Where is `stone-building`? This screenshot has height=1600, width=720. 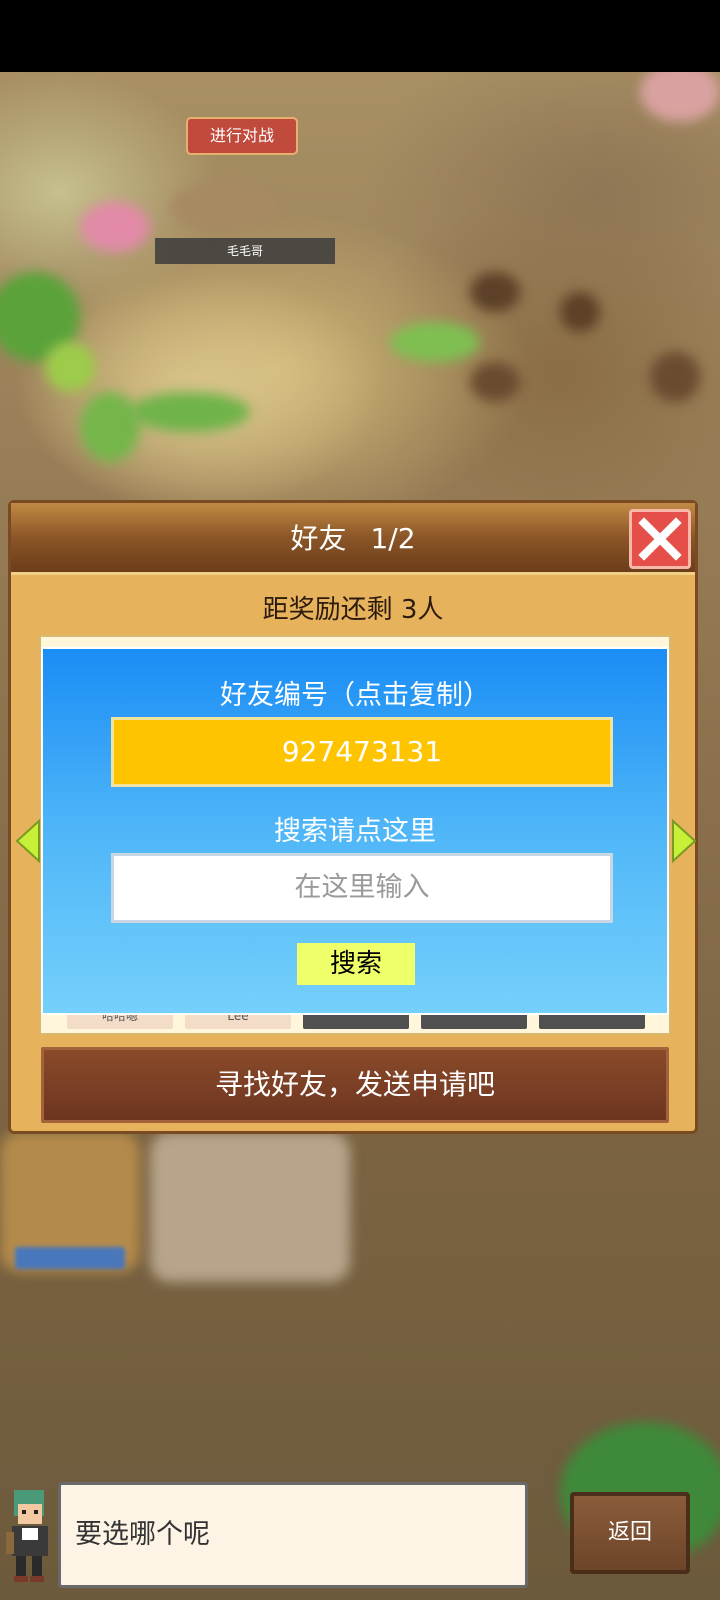 stone-building is located at coordinates (250, 1207).